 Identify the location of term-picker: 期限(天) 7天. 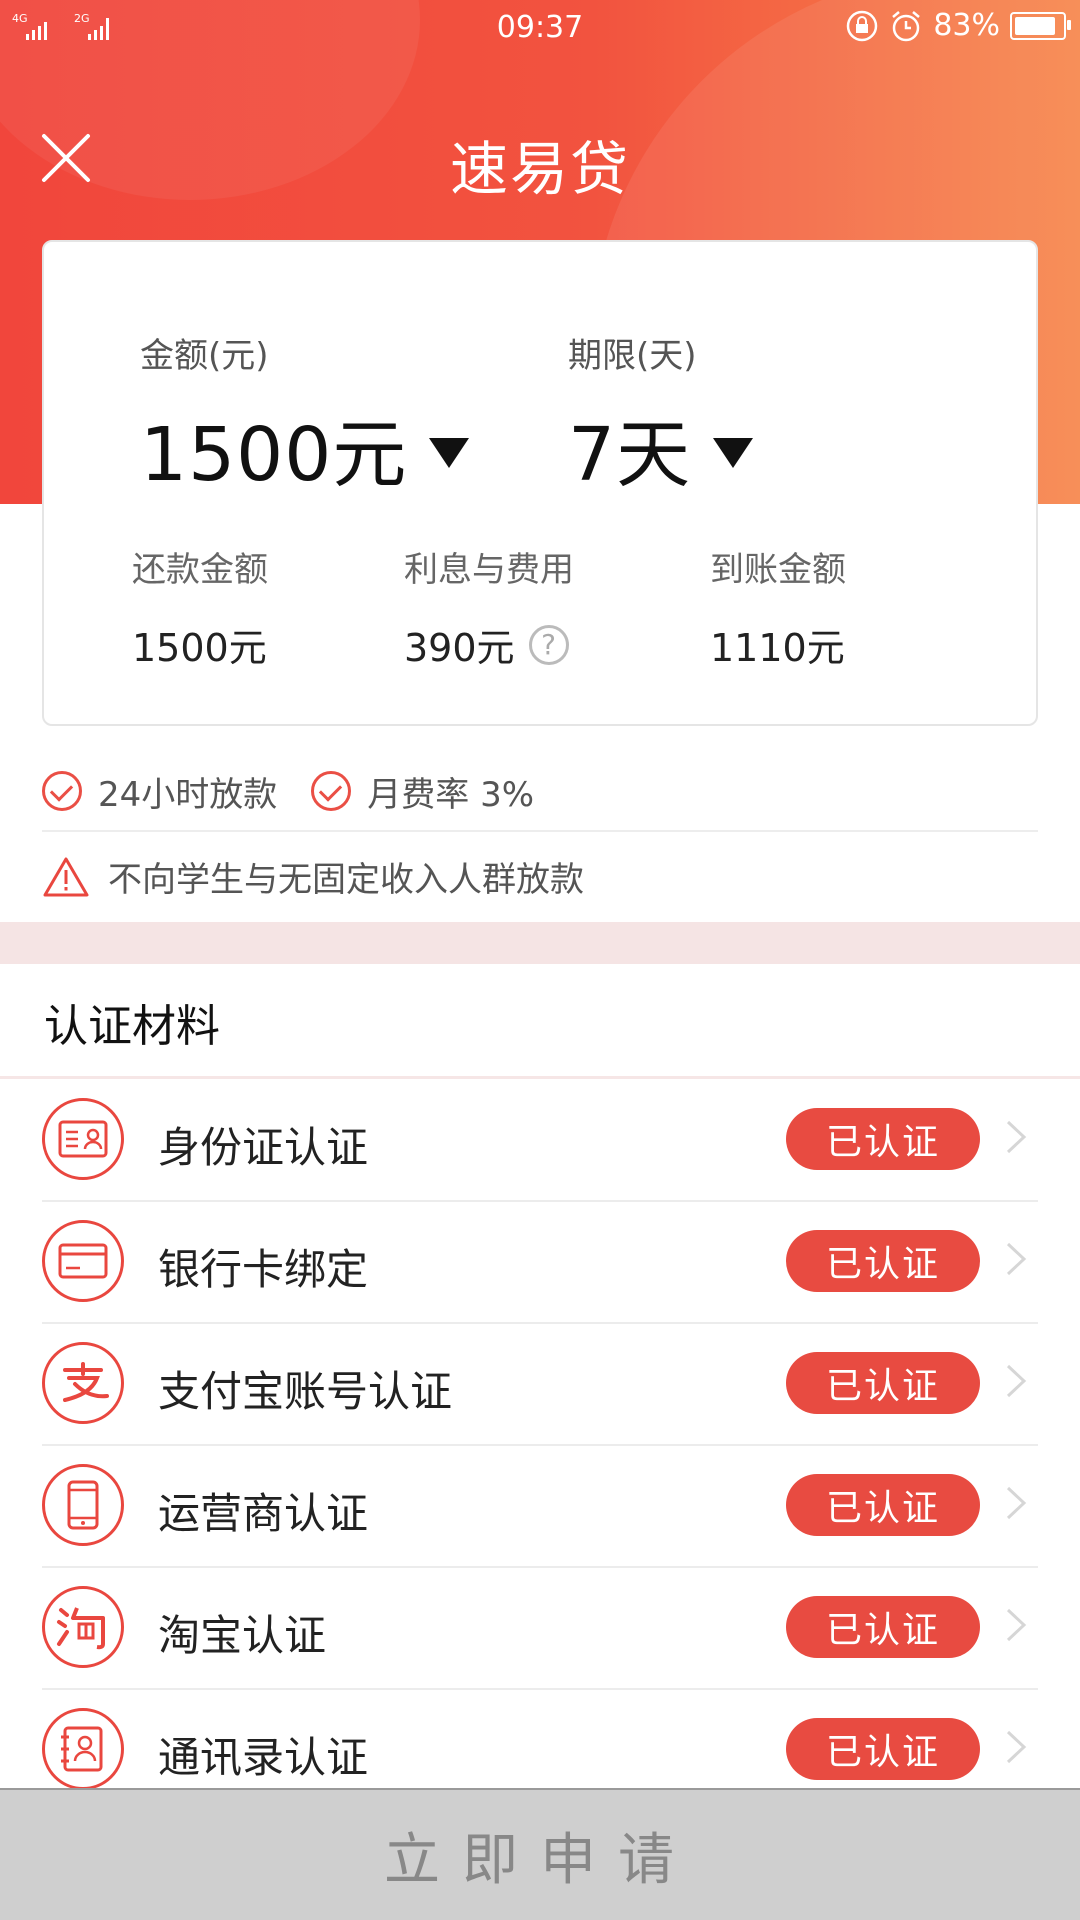
(661, 415).